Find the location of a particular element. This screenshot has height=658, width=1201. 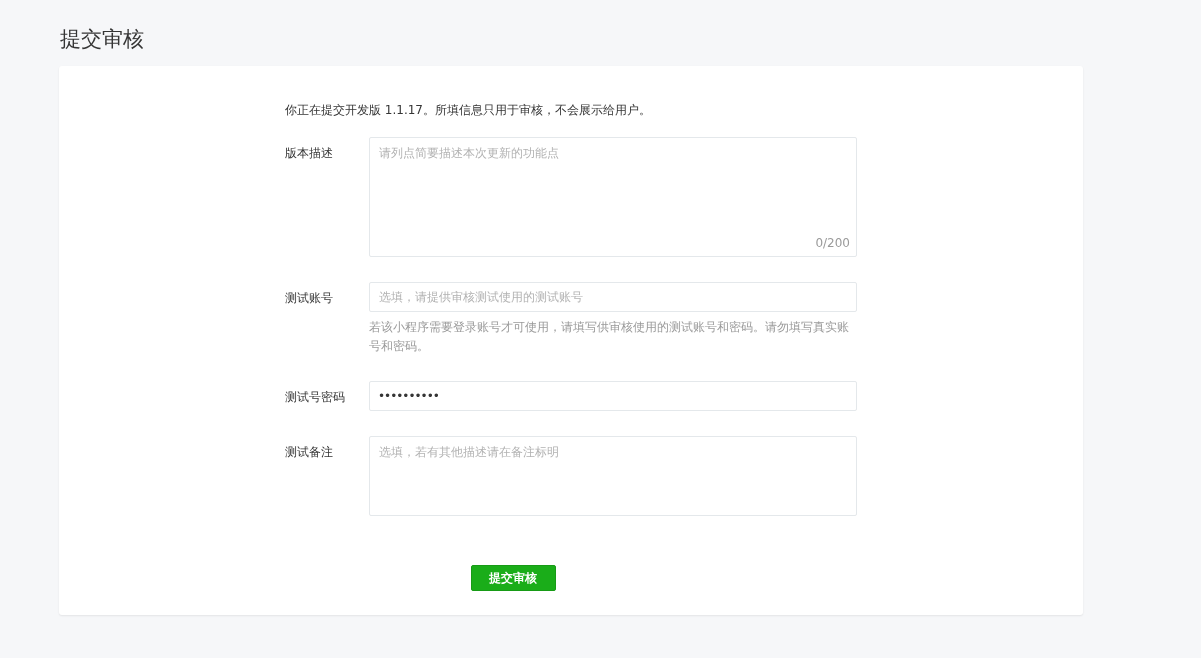

character-counter: 0/200 is located at coordinates (832, 243).